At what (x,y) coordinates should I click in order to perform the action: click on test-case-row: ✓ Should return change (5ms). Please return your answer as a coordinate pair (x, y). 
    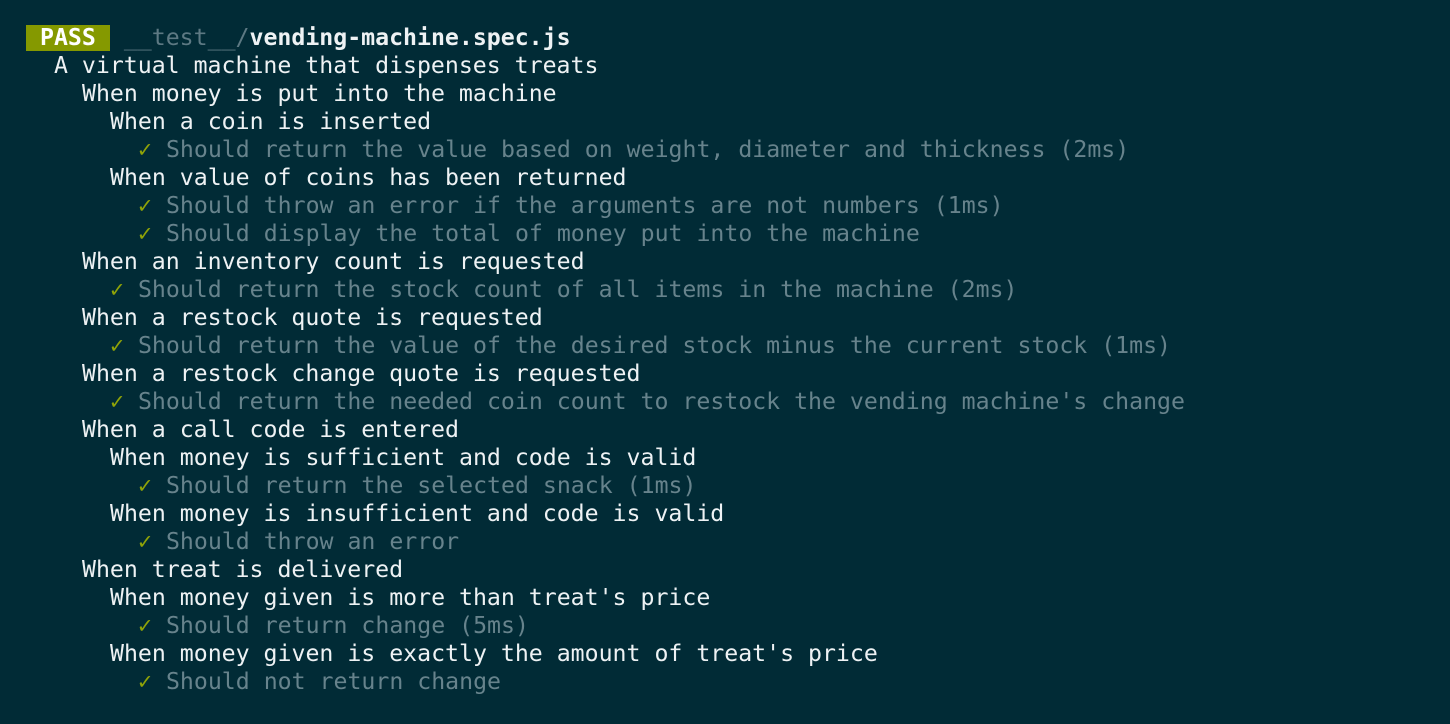
    Looking at the image, I should click on (731, 626).